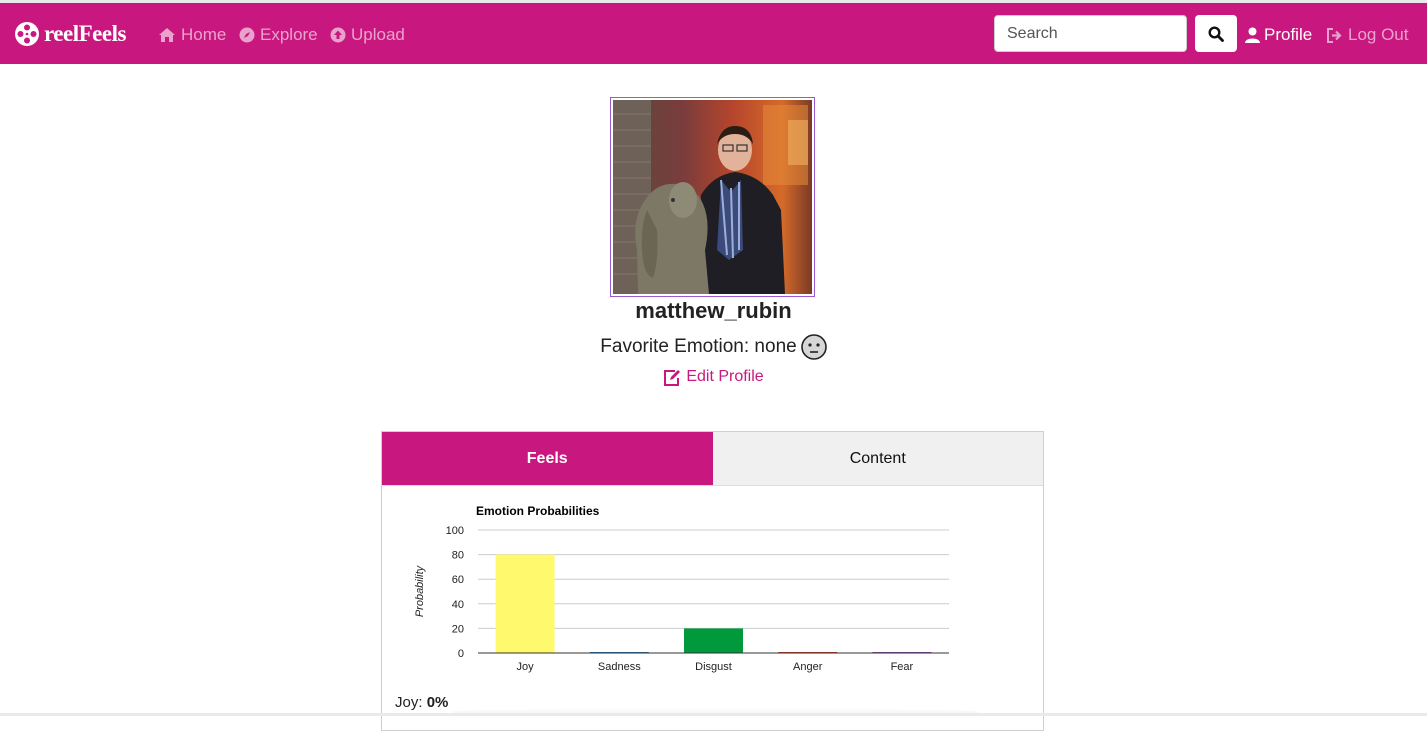  I want to click on search-icon, so click(1216, 33).